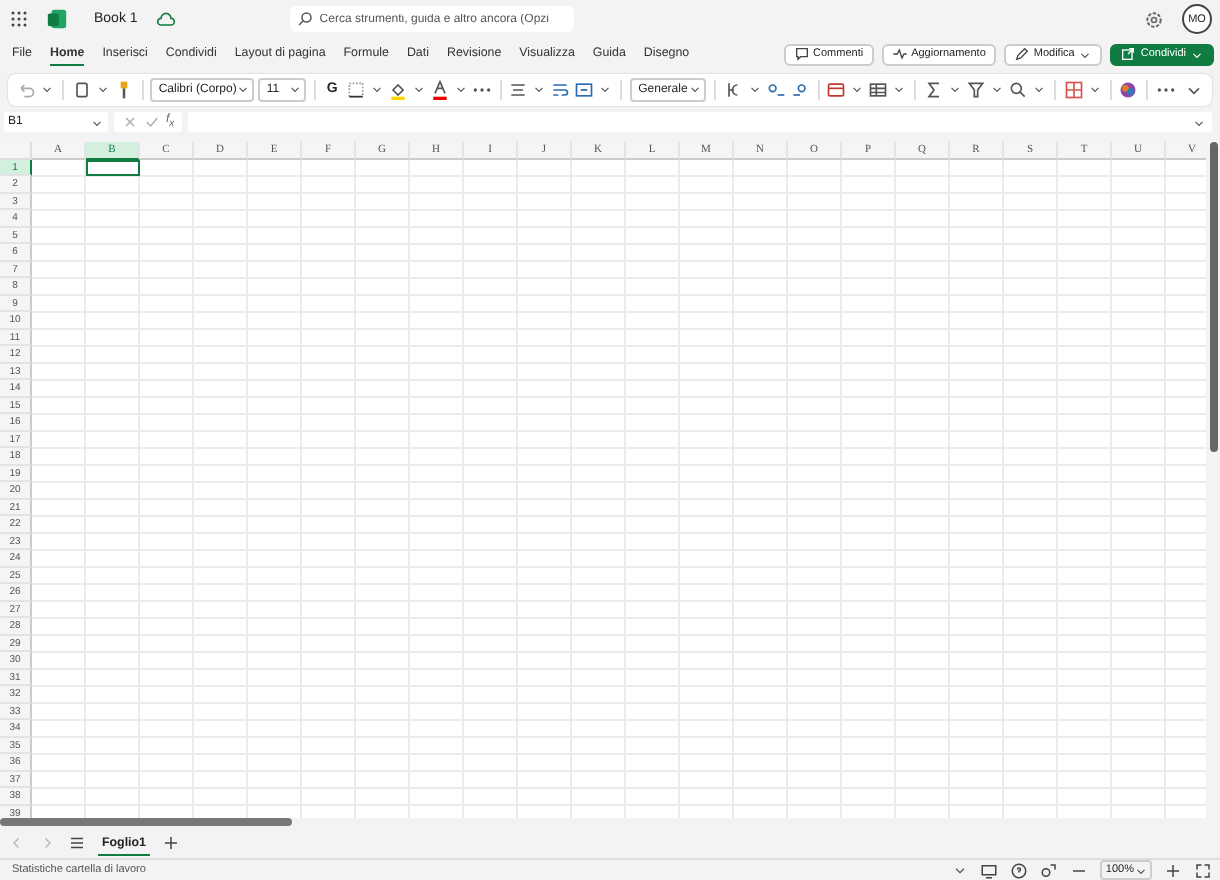 This screenshot has width=1220, height=880. What do you see at coordinates (397, 89) in the screenshot?
I see `fill-color-icon` at bounding box center [397, 89].